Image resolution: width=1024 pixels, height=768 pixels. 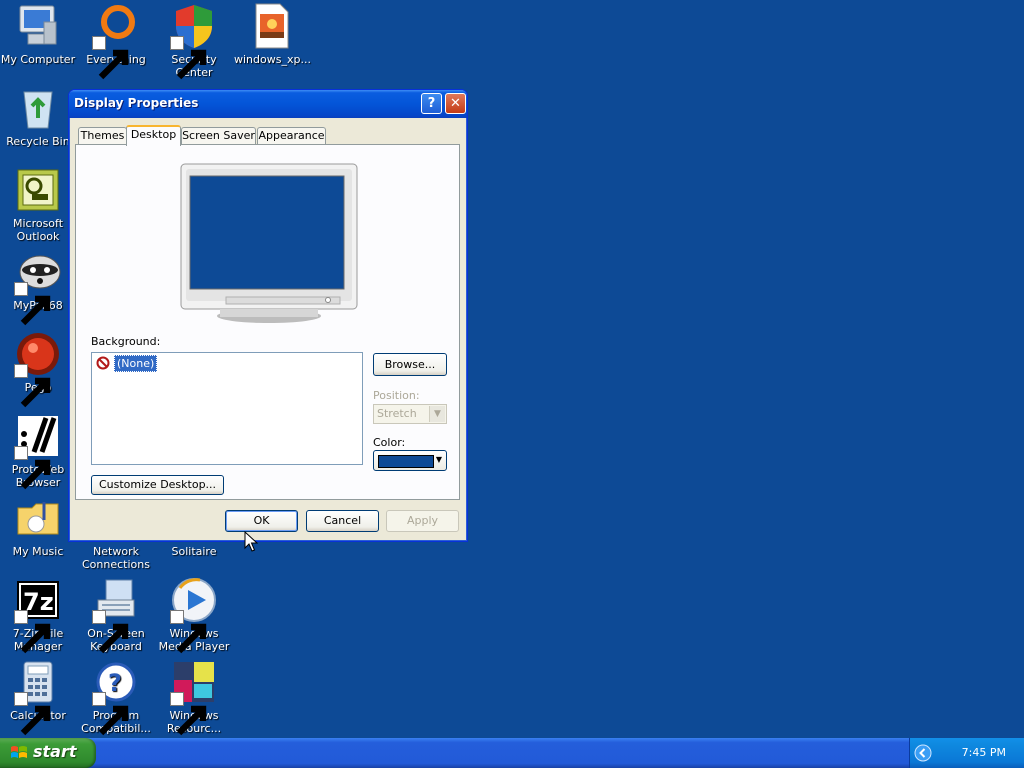 What do you see at coordinates (396, 395) in the screenshot?
I see `position-label: Position:` at bounding box center [396, 395].